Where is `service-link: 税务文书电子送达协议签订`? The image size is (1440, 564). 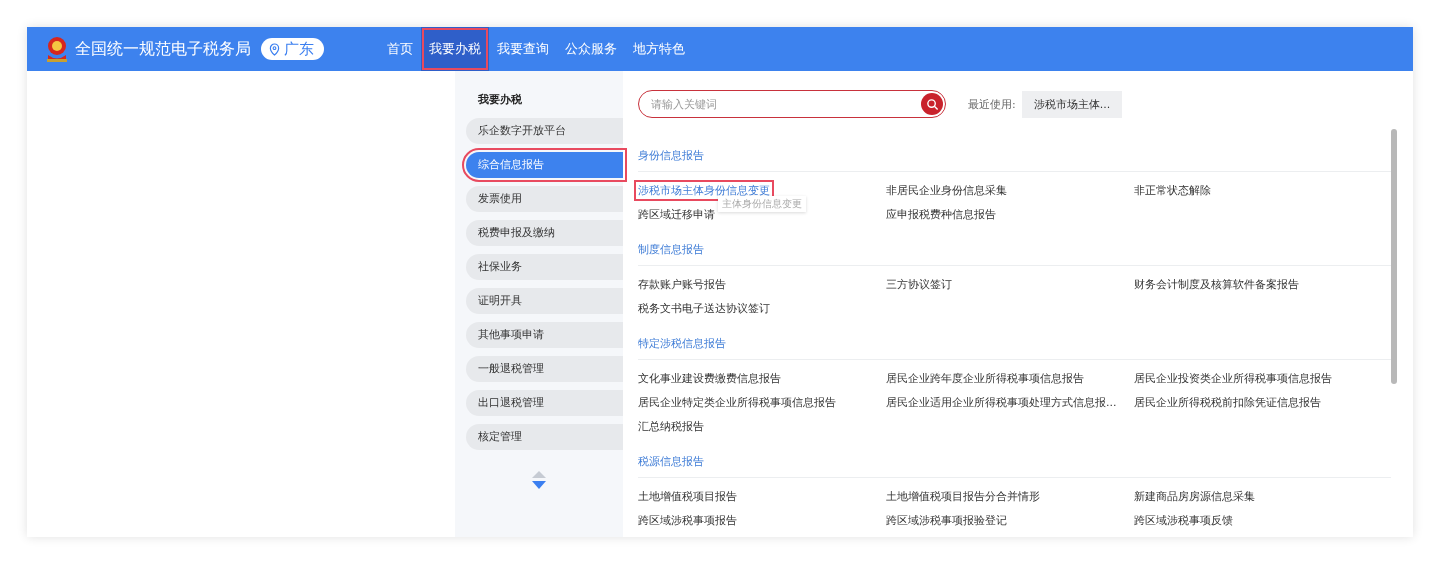
service-link: 税务文书电子送达协议签订 is located at coordinates (704, 308).